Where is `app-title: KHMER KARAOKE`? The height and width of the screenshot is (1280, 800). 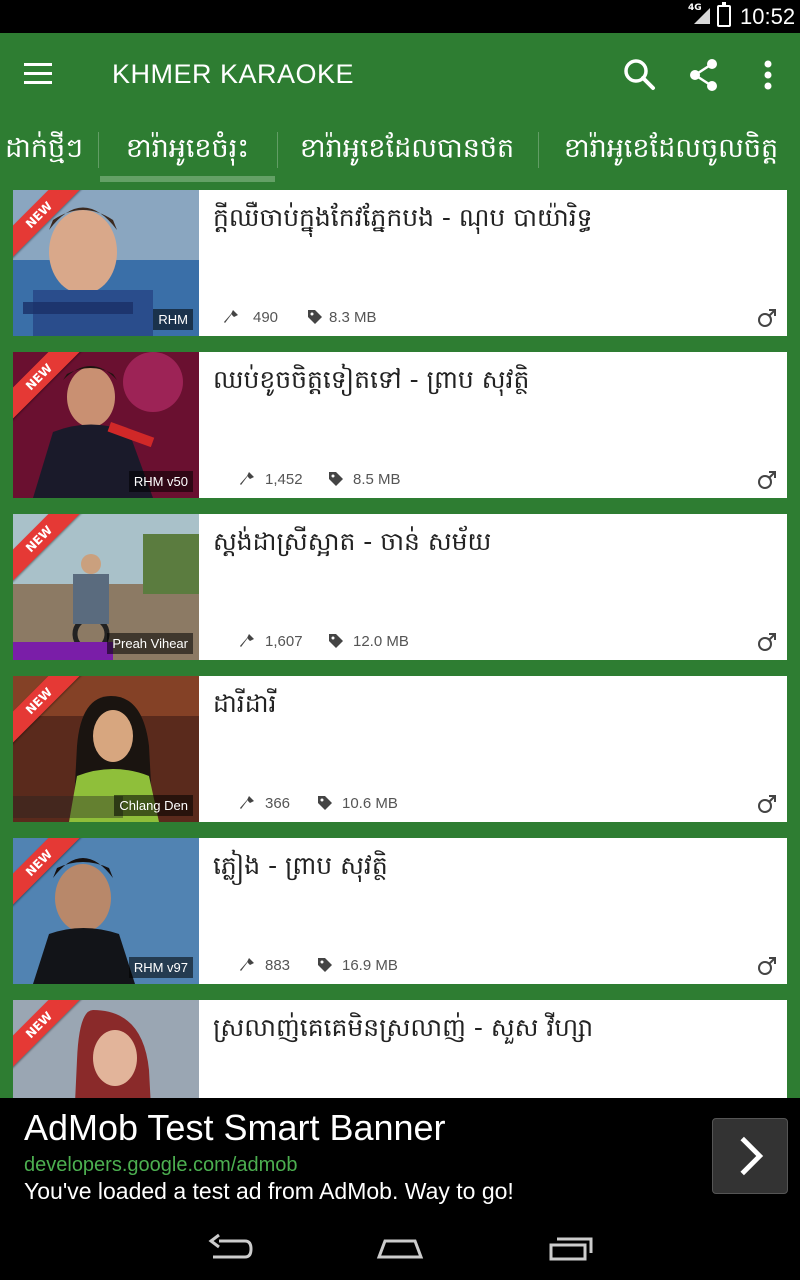 app-title: KHMER KARAOKE is located at coordinates (233, 74).